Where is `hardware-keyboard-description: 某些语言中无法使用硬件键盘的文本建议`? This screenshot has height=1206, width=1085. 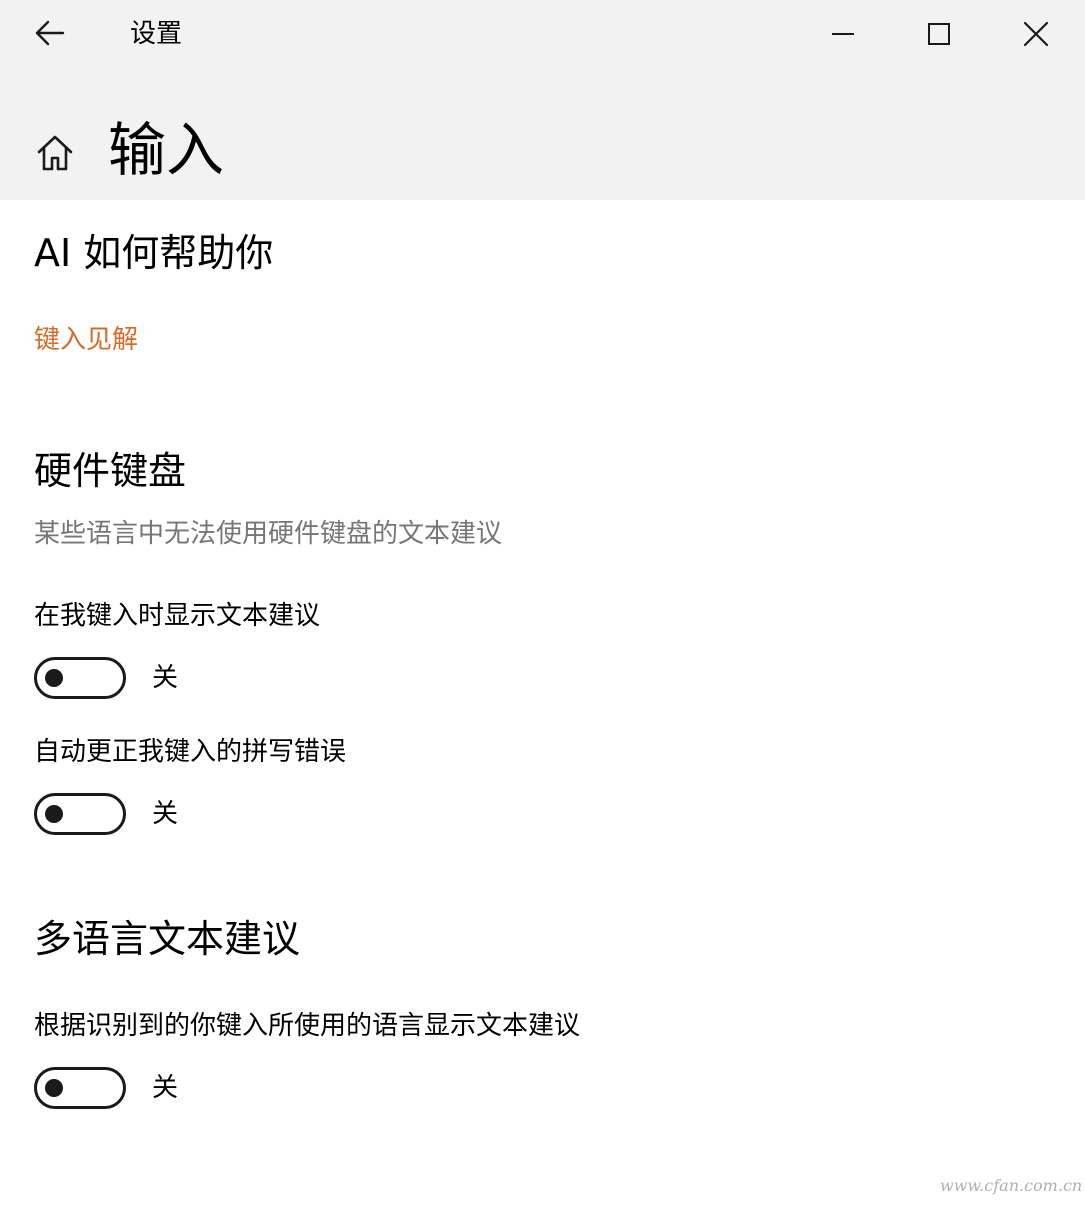 hardware-keyboard-description: 某些语言中无法使用硬件键盘的文本建议 is located at coordinates (268, 534).